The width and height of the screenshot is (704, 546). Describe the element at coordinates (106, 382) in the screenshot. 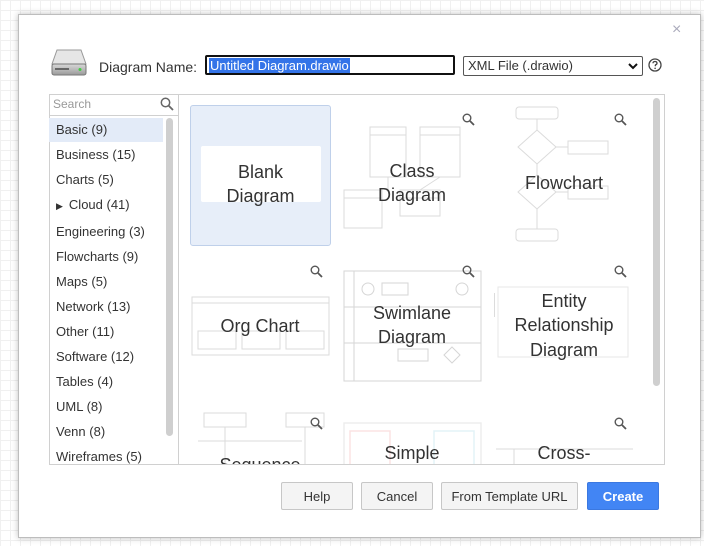

I see `category-tables: Tables (4)` at that location.